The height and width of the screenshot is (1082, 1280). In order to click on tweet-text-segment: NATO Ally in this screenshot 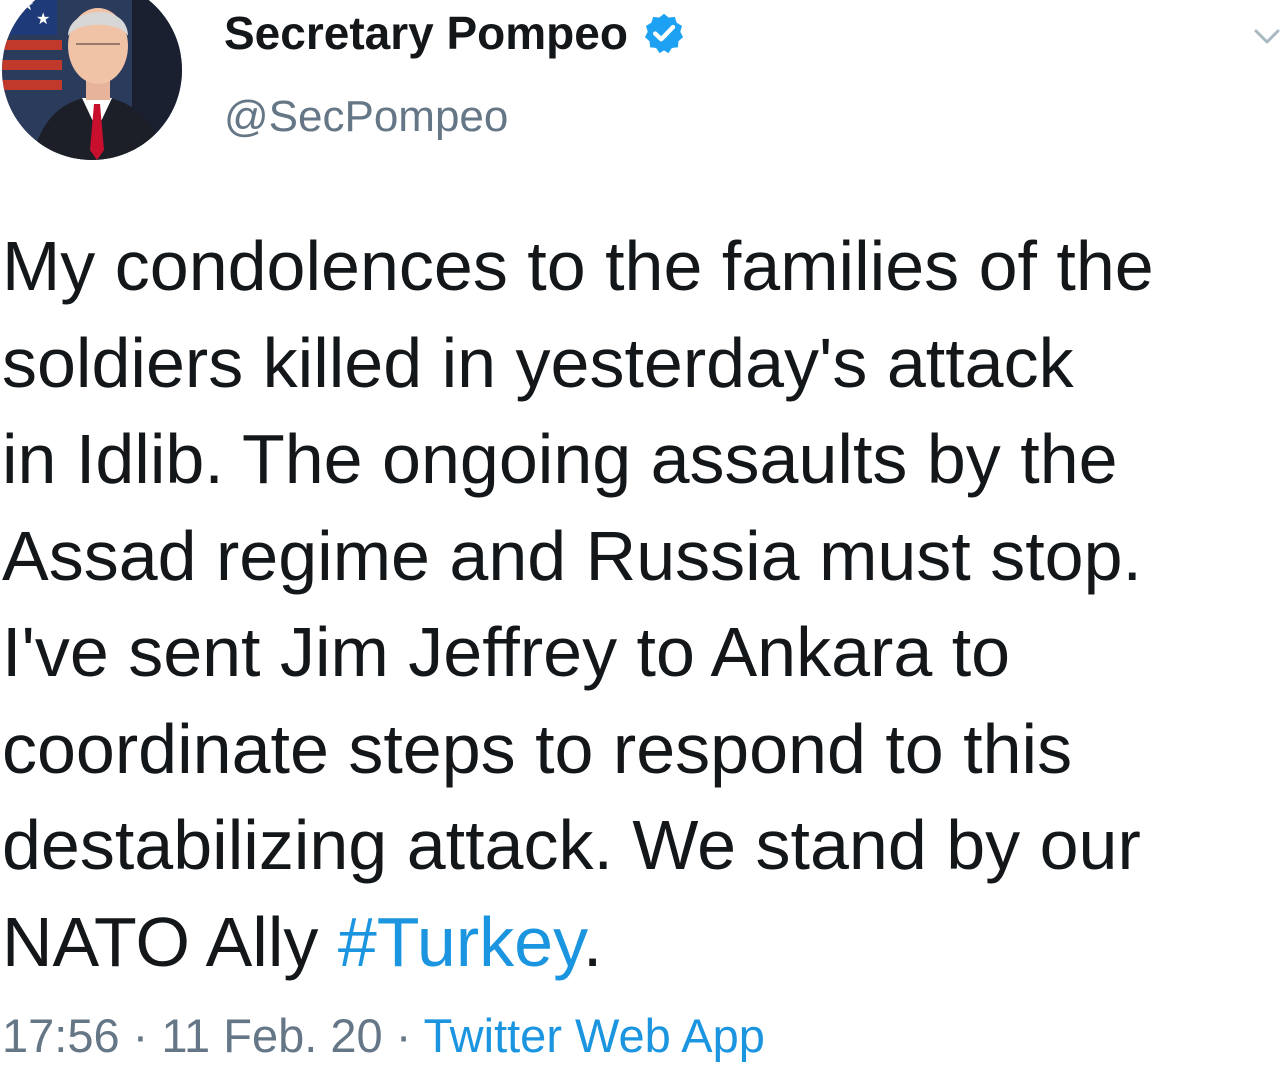, I will do `click(170, 941)`.